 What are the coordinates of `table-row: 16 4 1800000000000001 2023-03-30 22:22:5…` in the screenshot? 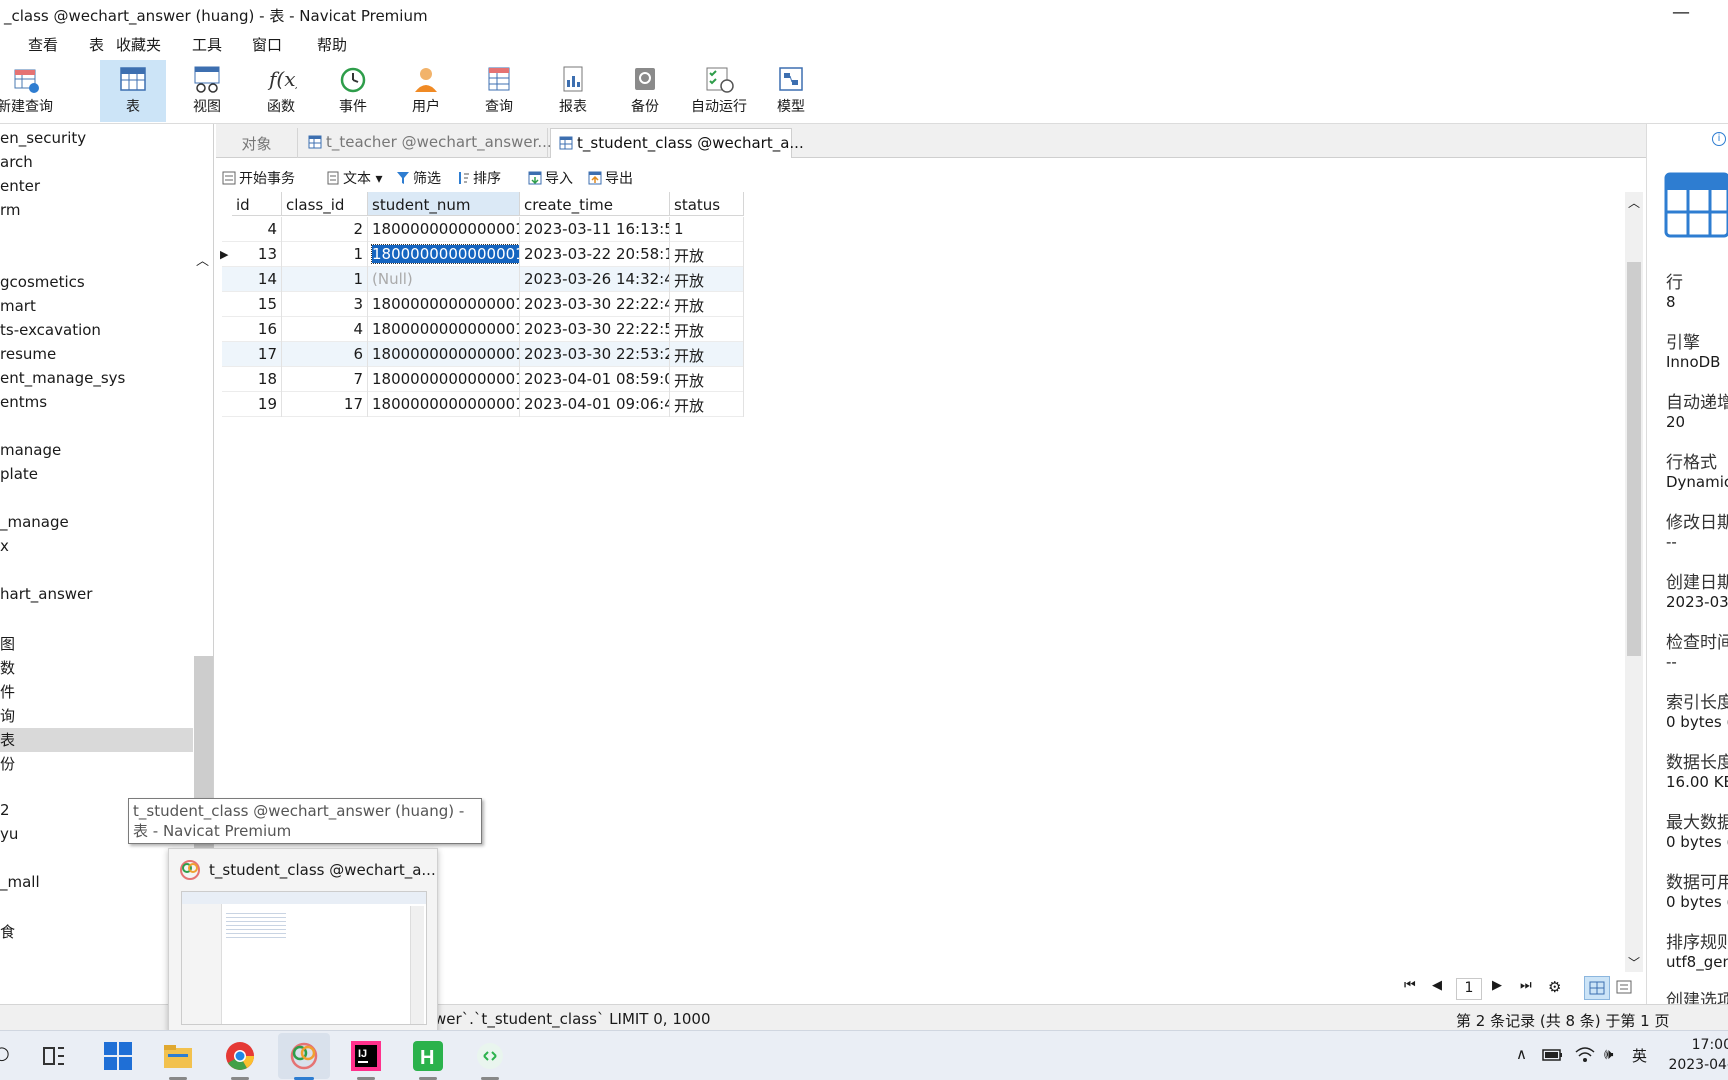 It's located at (483, 329).